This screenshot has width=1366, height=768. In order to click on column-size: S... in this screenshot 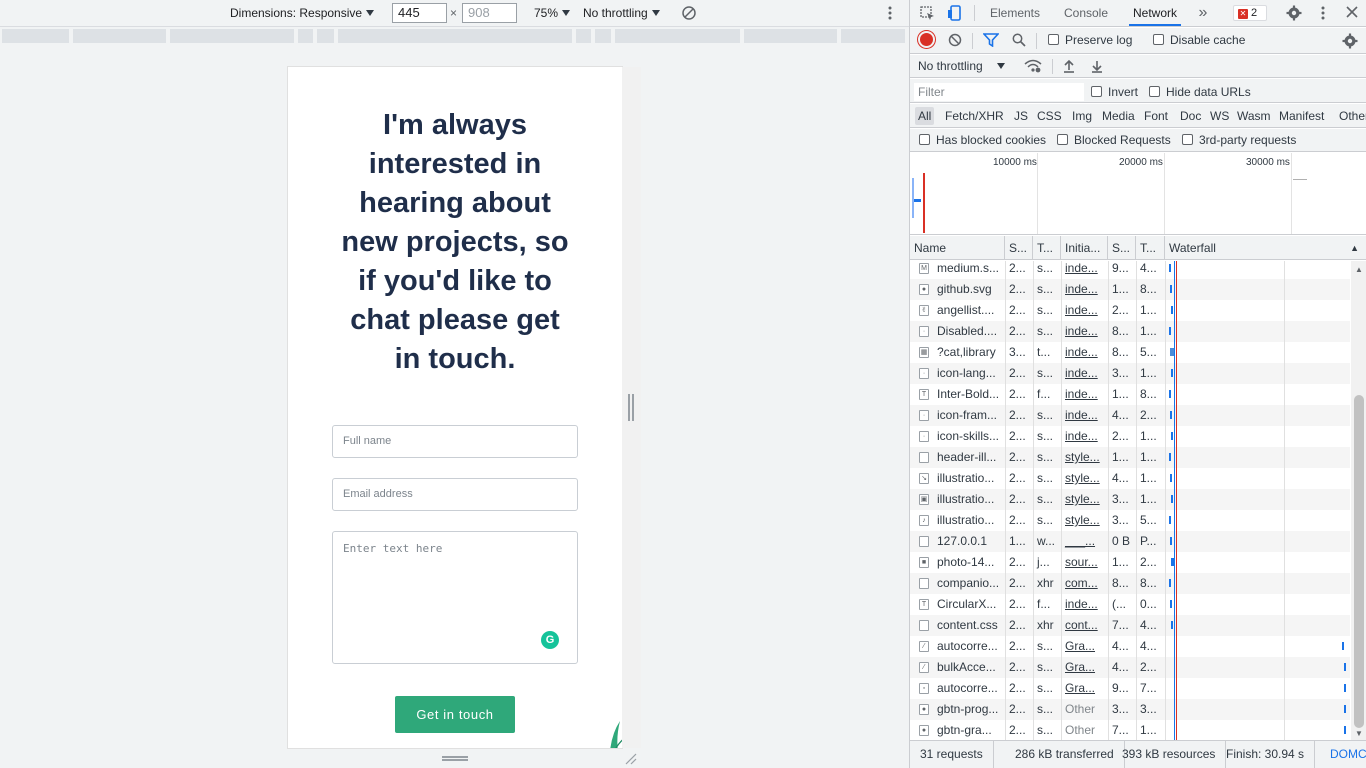, I will do `click(1122, 248)`.